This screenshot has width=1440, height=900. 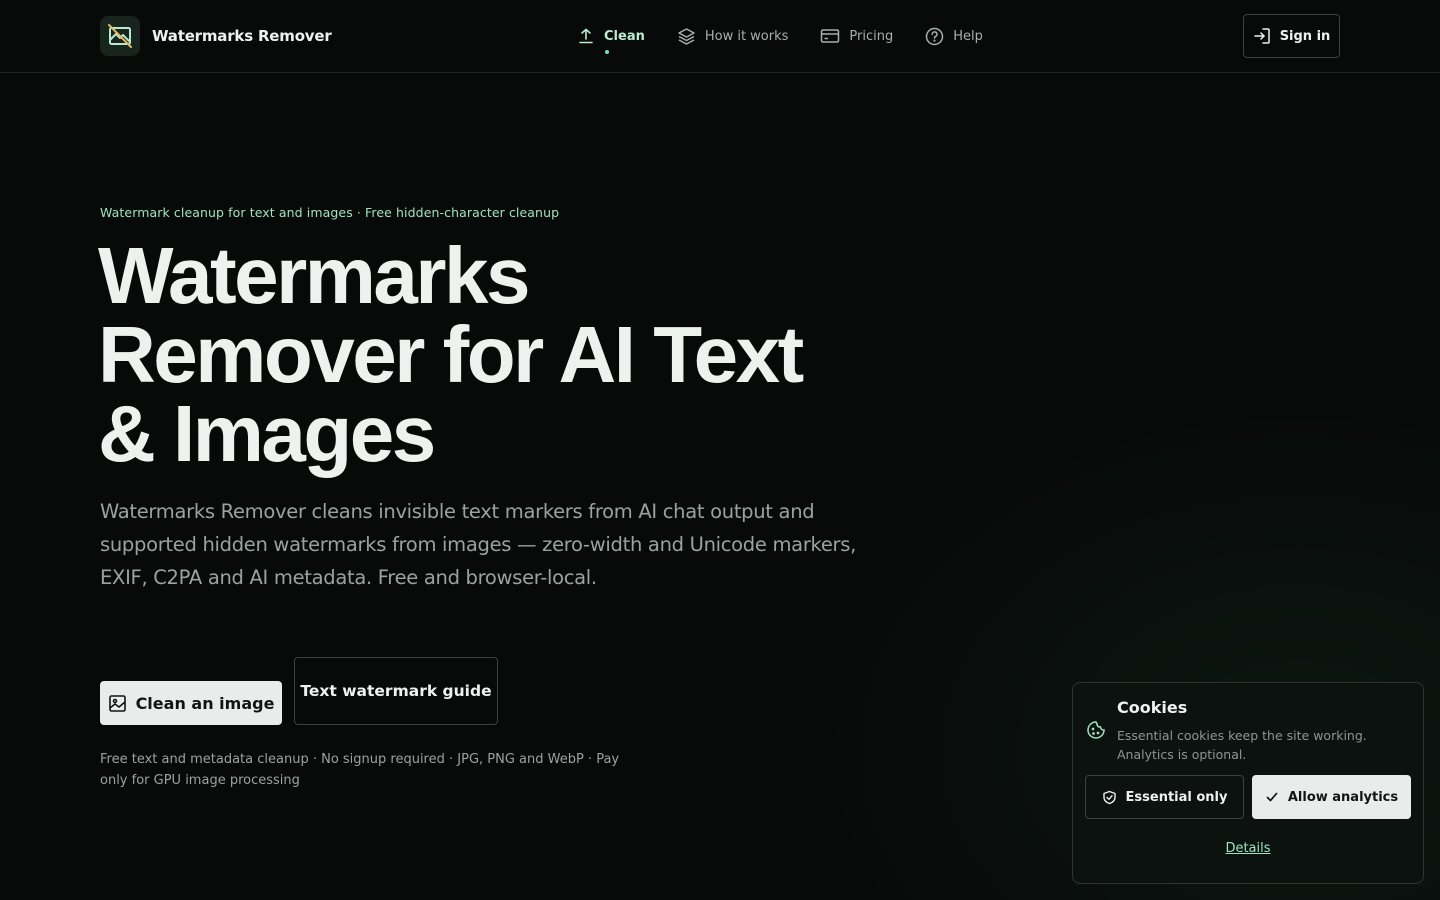 I want to click on nav-item-label: Clean, so click(x=624, y=36).